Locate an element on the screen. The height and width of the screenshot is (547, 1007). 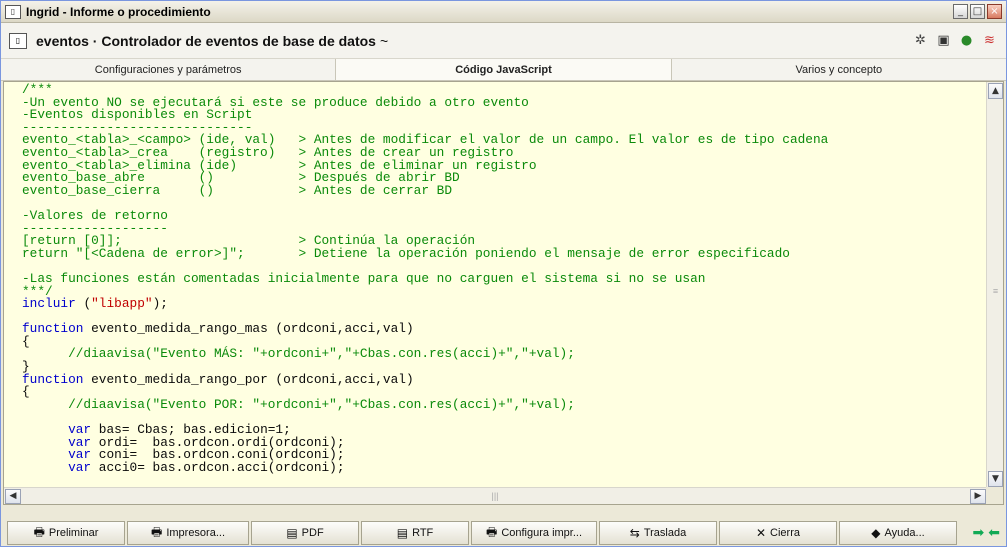
printer-preview-icon: 🖶 is located at coordinates (39, 531).